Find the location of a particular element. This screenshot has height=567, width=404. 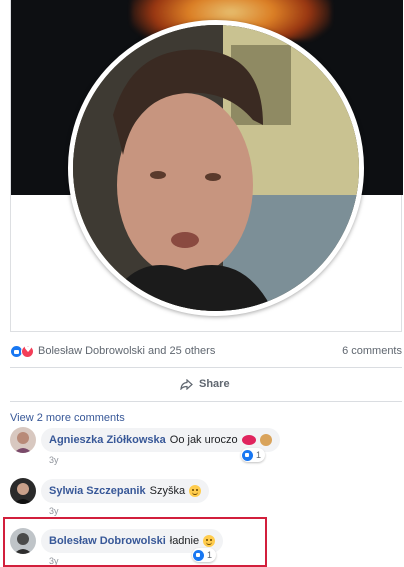

share-icon is located at coordinates (186, 384).